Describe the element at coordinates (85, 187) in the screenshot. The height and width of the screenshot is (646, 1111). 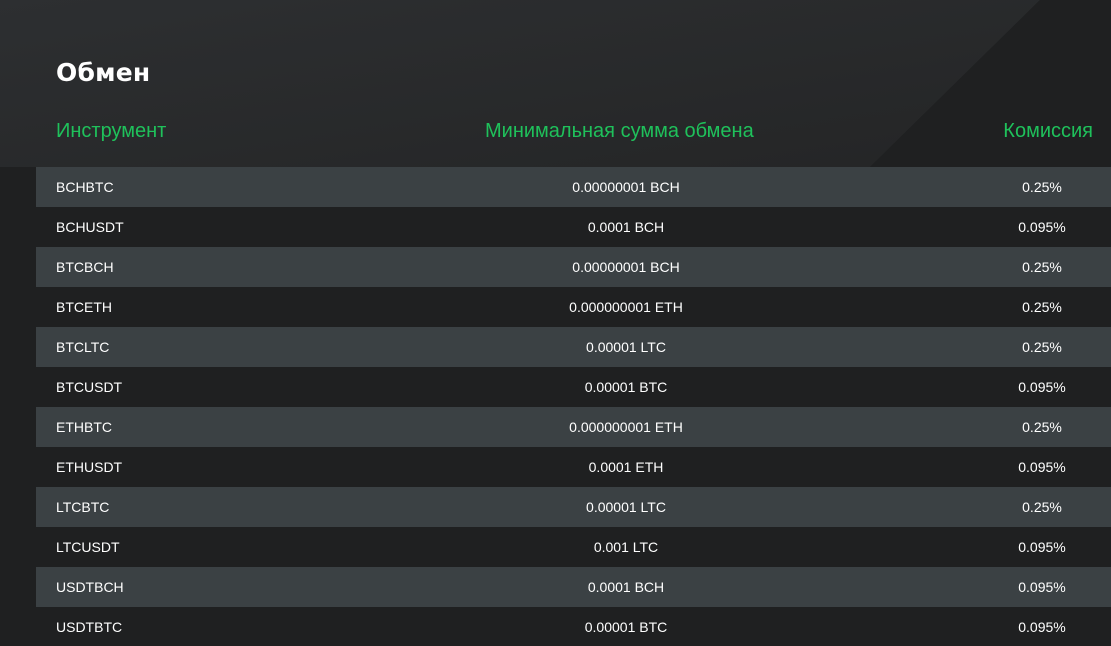
I see `cell-instrument: BCHBTC` at that location.